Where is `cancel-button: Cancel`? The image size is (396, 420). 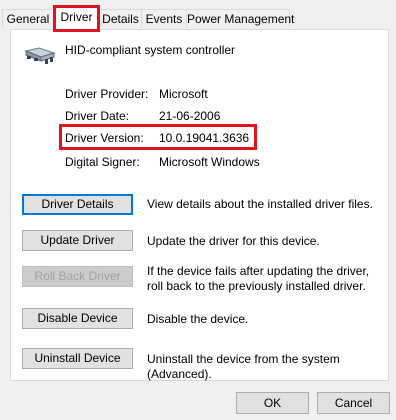
cancel-button: Cancel is located at coordinates (353, 403).